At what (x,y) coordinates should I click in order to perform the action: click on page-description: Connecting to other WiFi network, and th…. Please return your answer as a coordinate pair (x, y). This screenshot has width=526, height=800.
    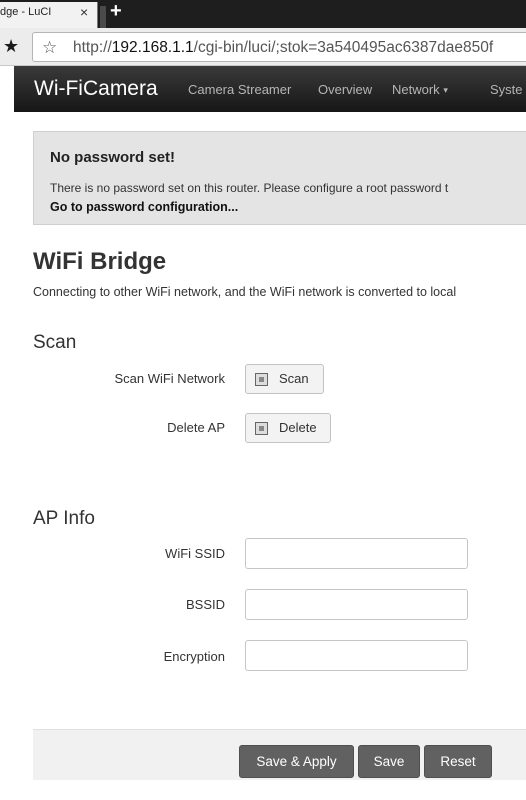
    Looking at the image, I should click on (245, 292).